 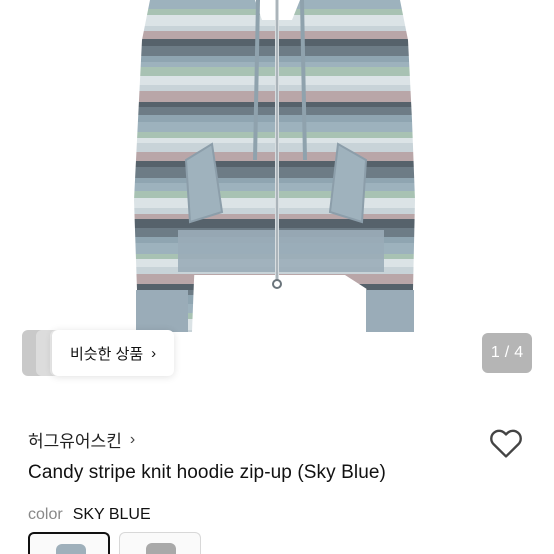 What do you see at coordinates (107, 354) in the screenshot?
I see `similar-products-label: 비슷한 상품` at bounding box center [107, 354].